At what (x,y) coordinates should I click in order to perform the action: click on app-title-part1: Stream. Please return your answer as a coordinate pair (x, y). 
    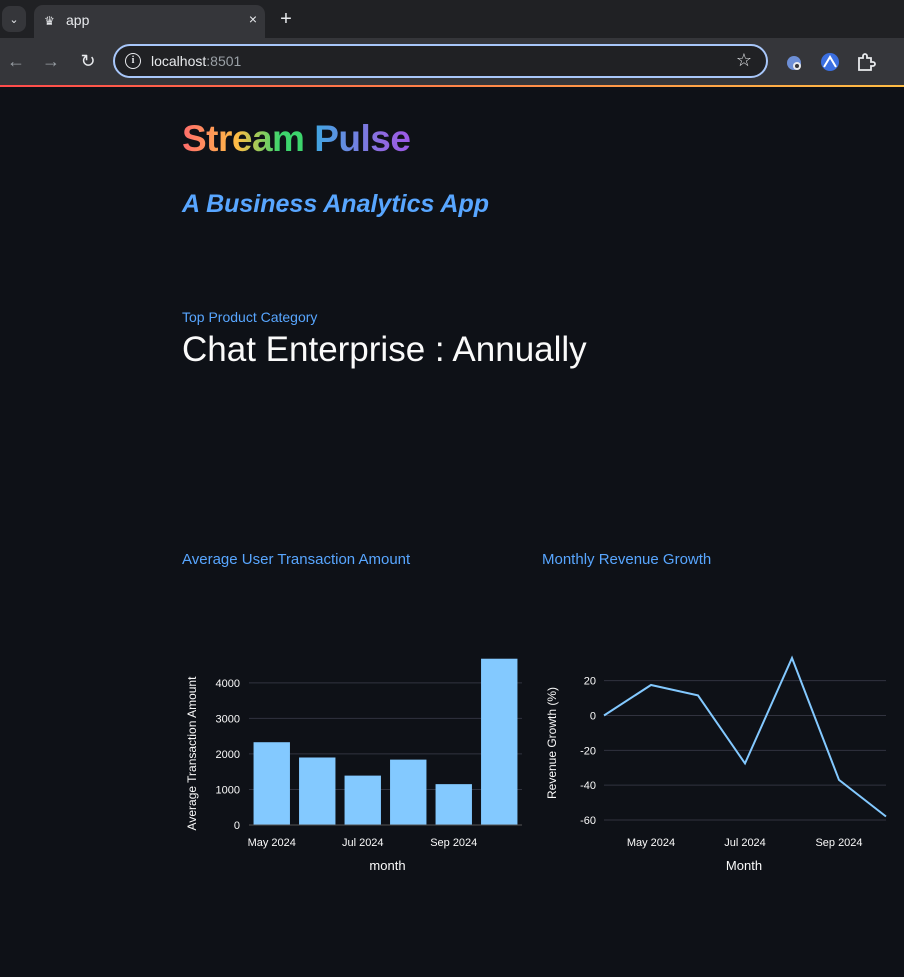
    Looking at the image, I should click on (243, 138).